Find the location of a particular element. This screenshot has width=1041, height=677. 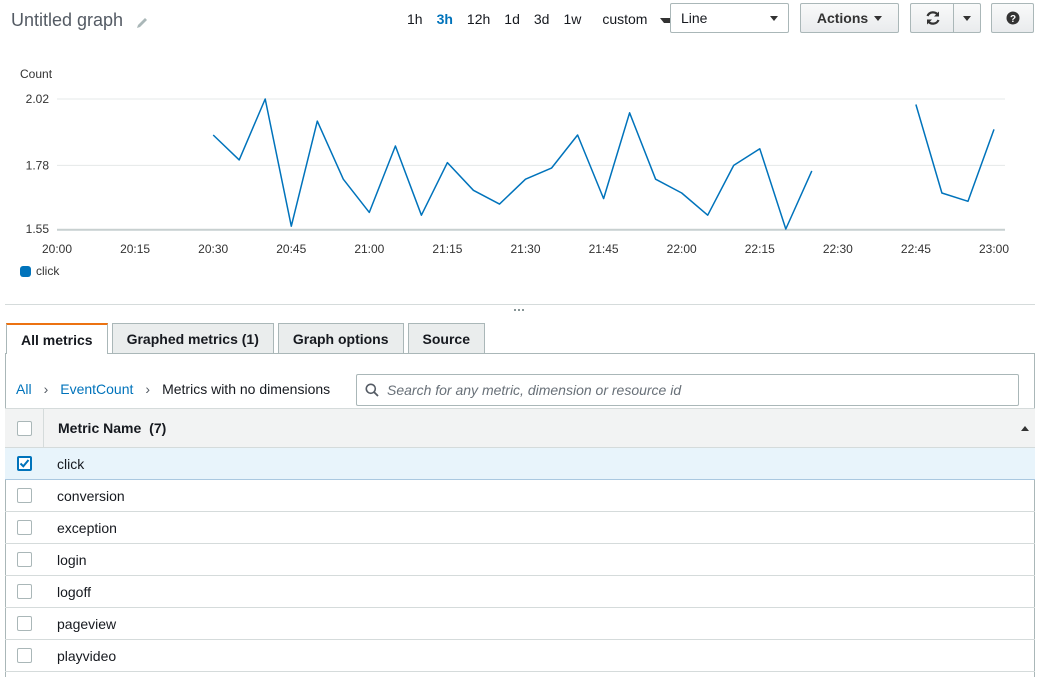

time-range-1d: 1d is located at coordinates (512, 19).